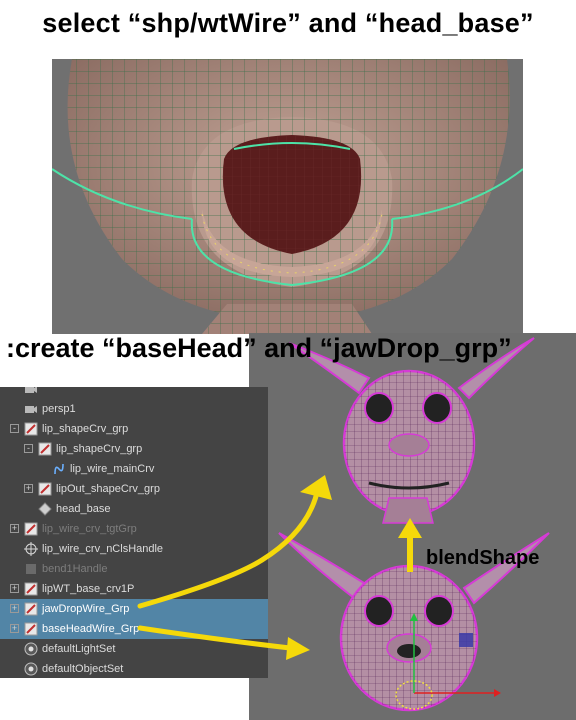 The image size is (576, 720). What do you see at coordinates (89, 529) in the screenshot?
I see `outliner-row-label: lip_wire_crv_tgtGrp` at bounding box center [89, 529].